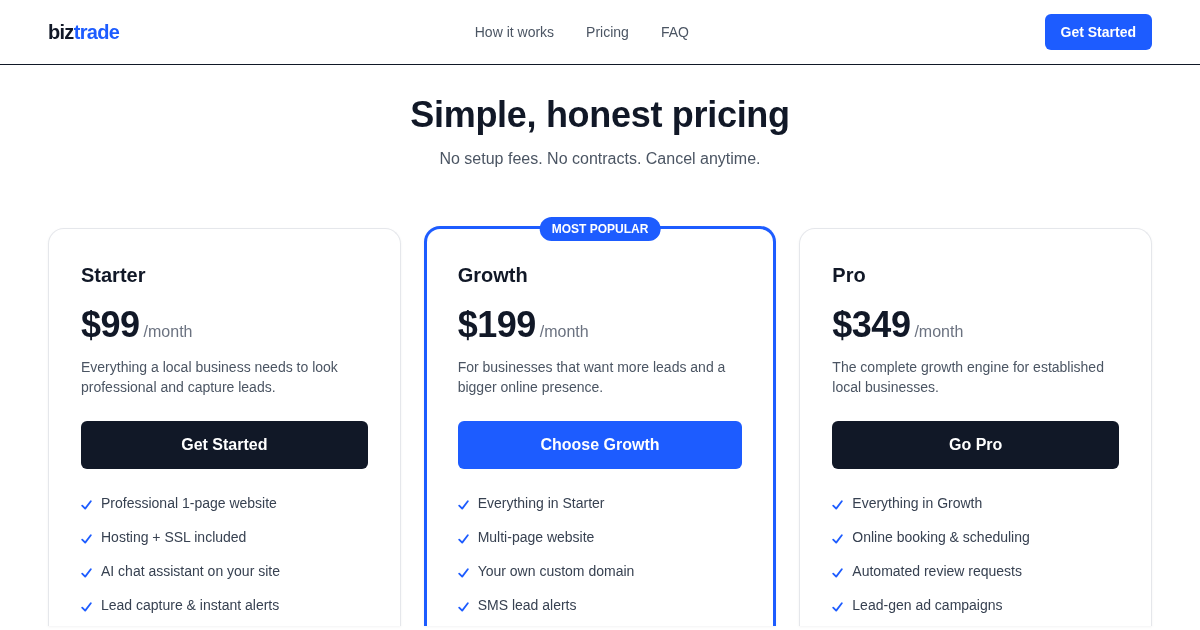  Describe the element at coordinates (927, 605) in the screenshot. I see `feature-text: Lead-gen ad campaigns` at that location.